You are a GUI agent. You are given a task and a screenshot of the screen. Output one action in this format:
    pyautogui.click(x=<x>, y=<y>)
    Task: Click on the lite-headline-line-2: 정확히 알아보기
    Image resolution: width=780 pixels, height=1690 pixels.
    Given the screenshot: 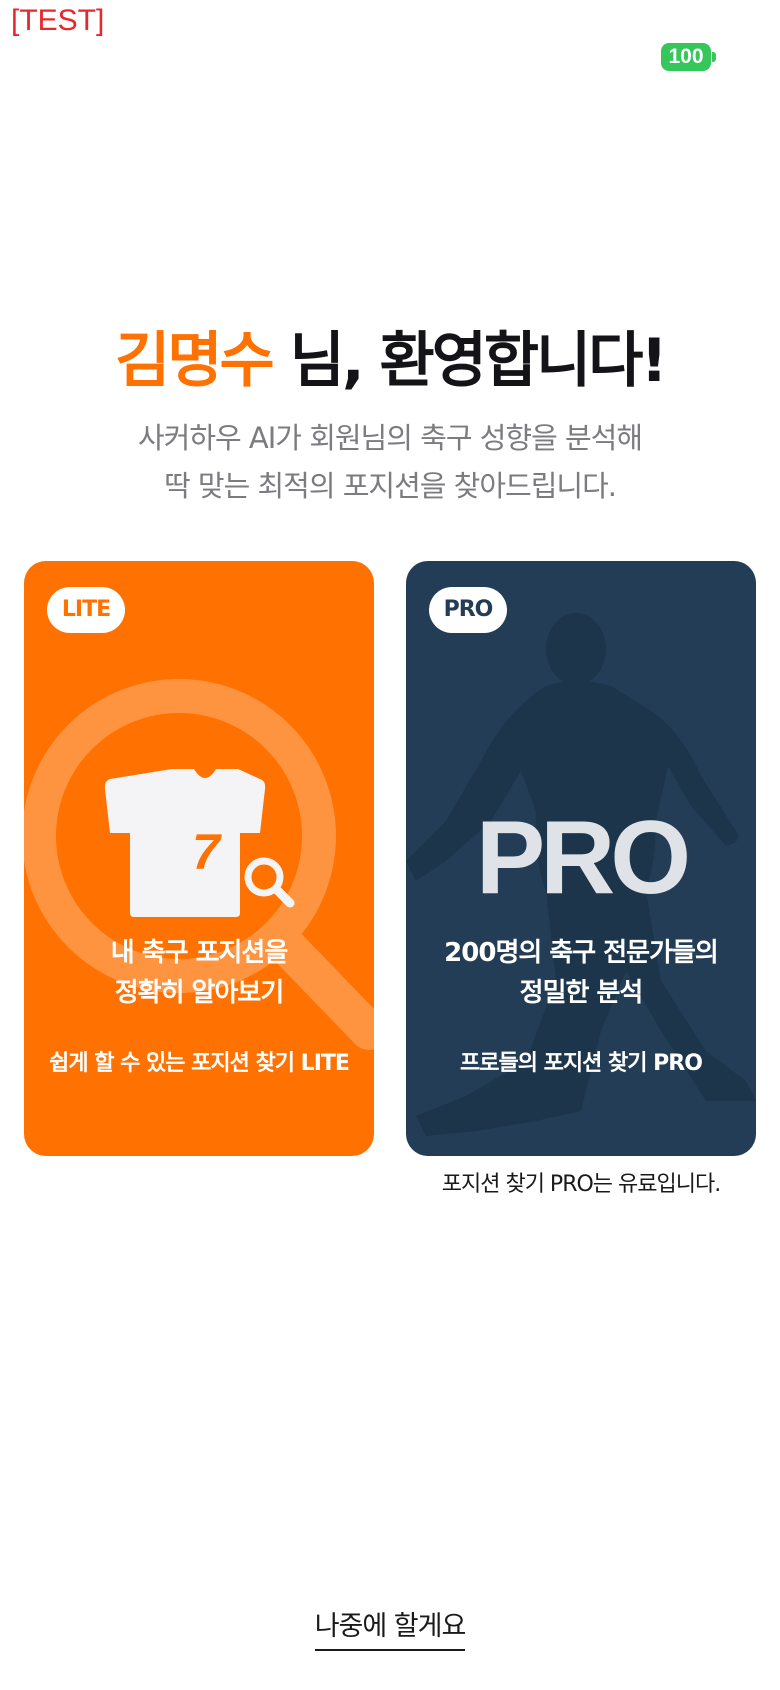 What is the action you would take?
    pyautogui.click(x=199, y=993)
    